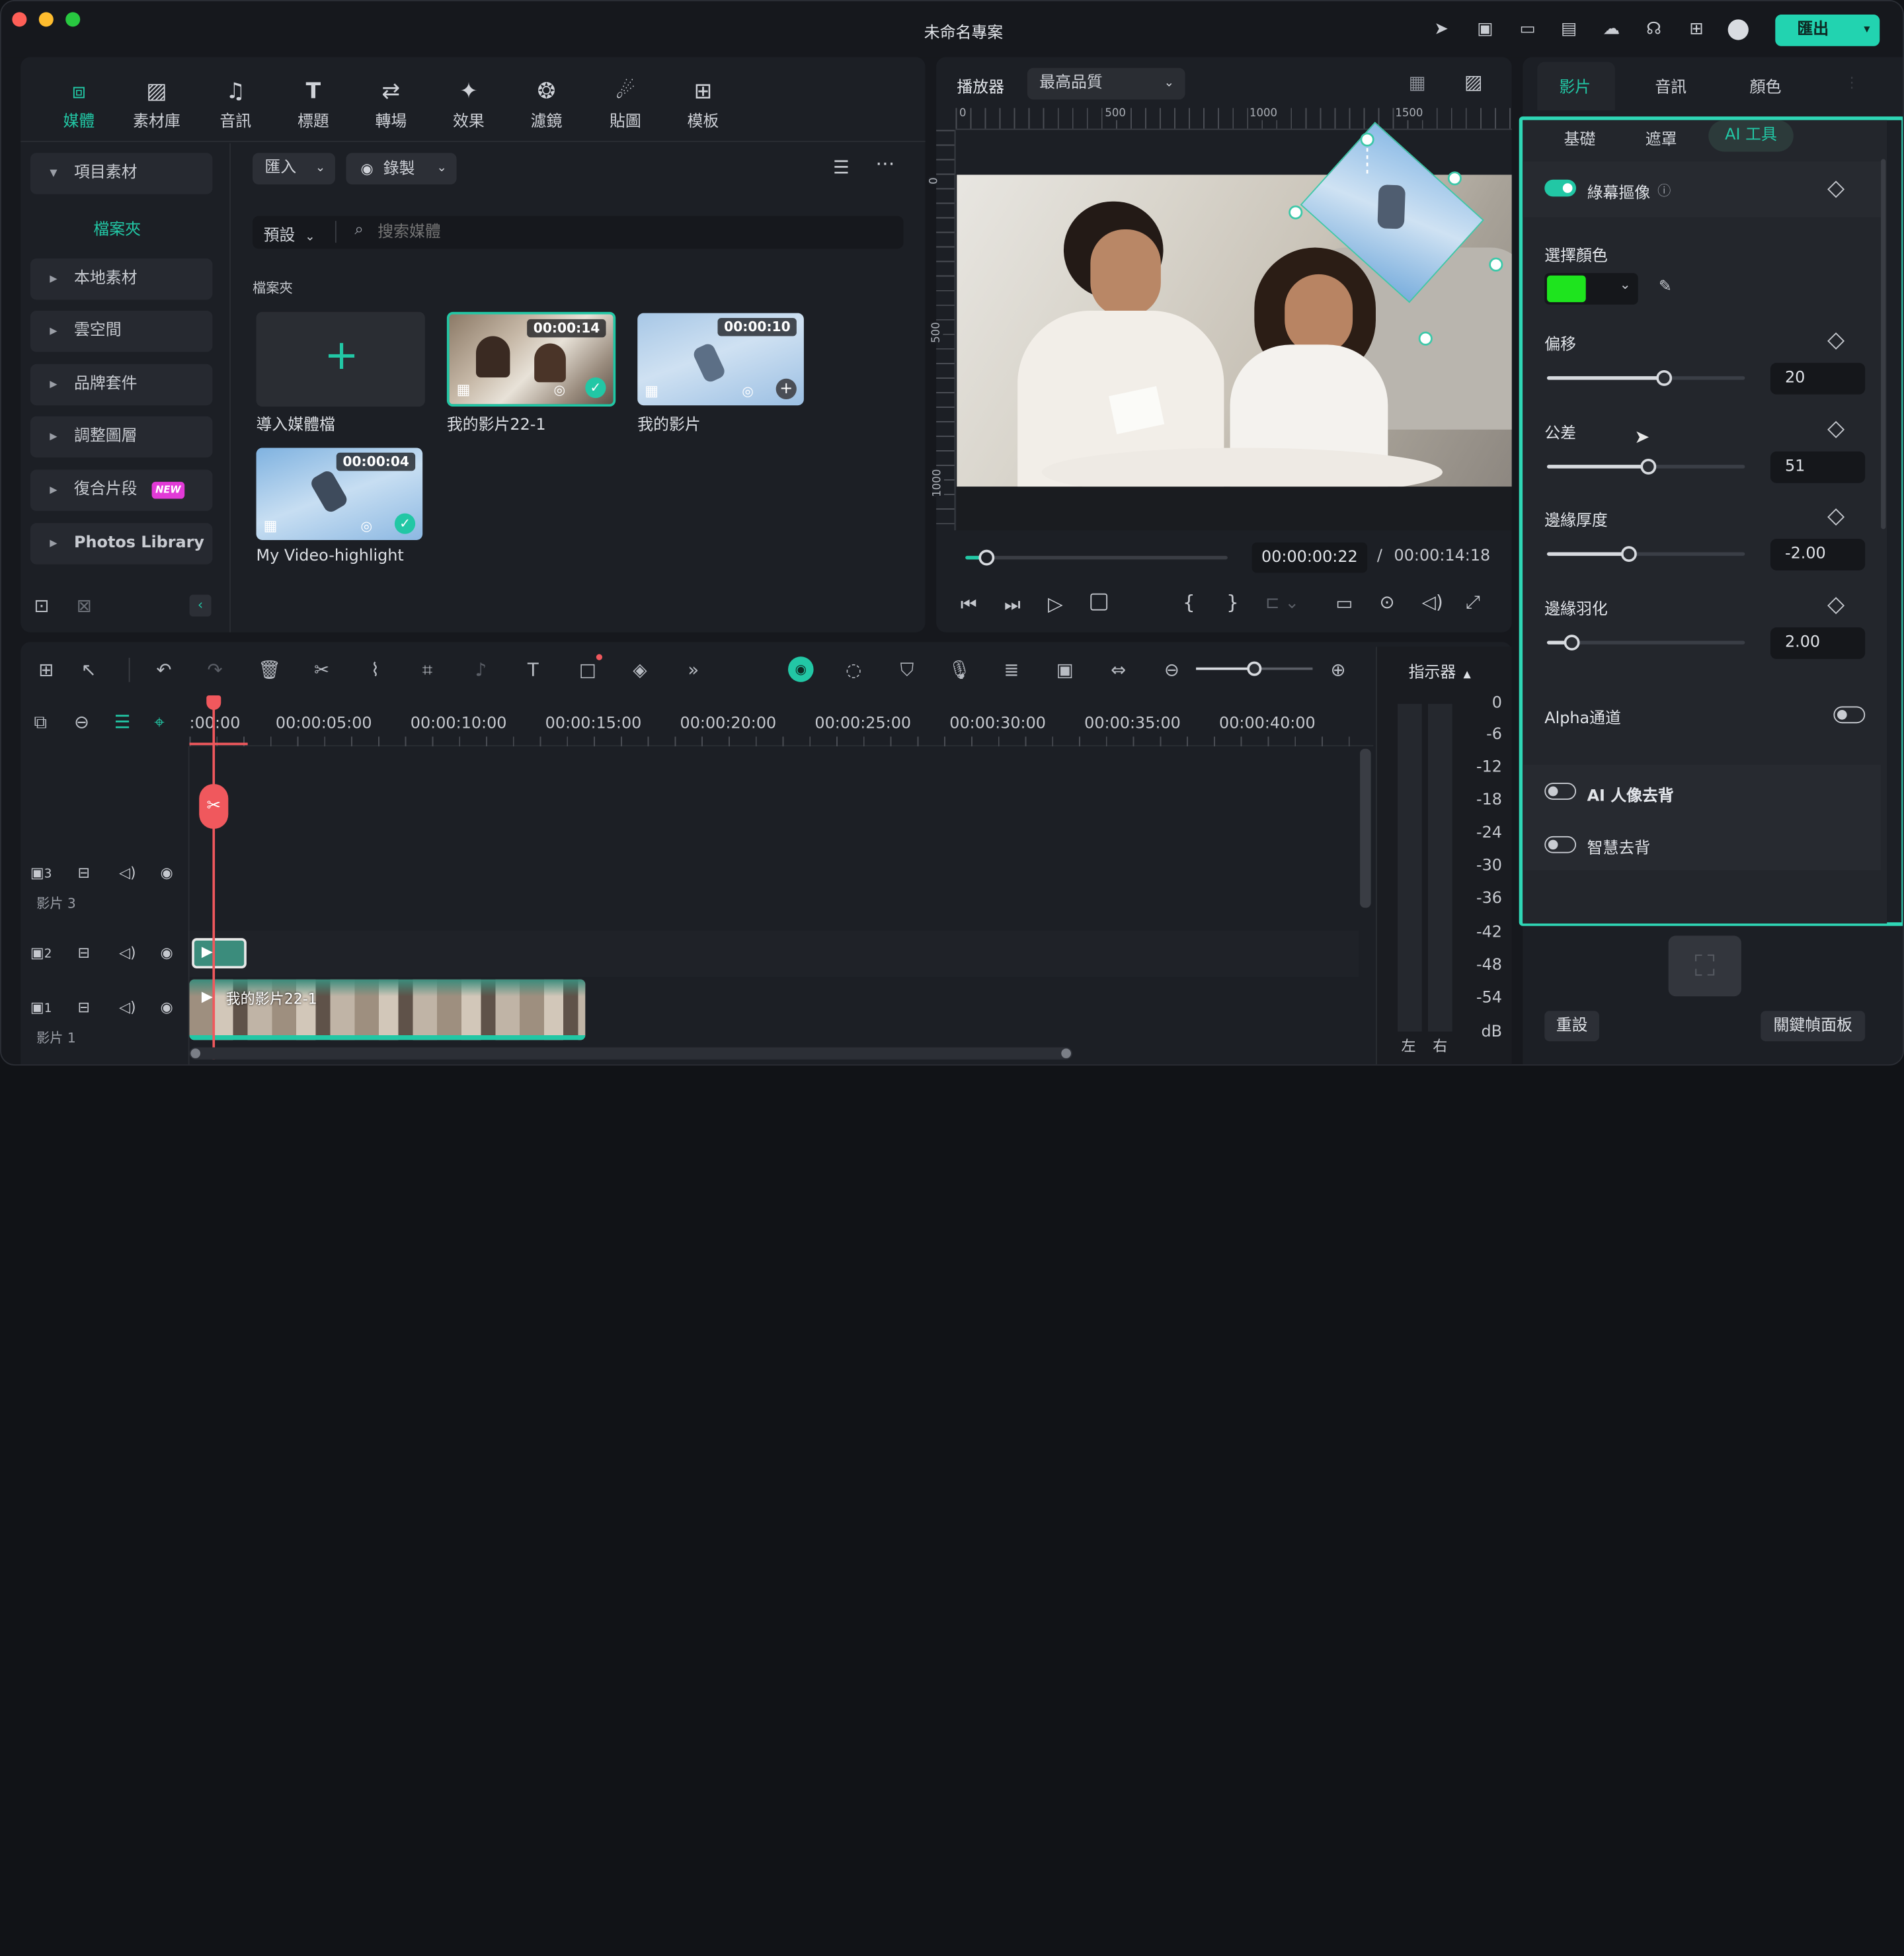 This screenshot has height=1956, width=1904. Describe the element at coordinates (693, 670) in the screenshot. I see `more-tools-icon: »` at that location.